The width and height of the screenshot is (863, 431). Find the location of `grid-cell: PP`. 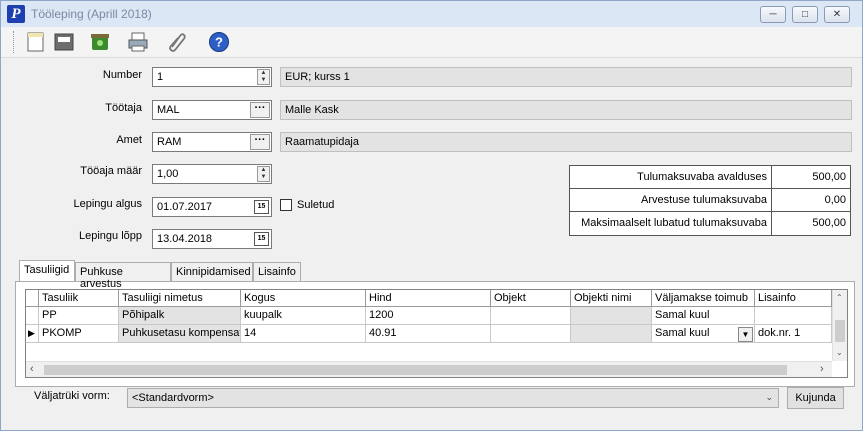

grid-cell: PP is located at coordinates (79, 316).